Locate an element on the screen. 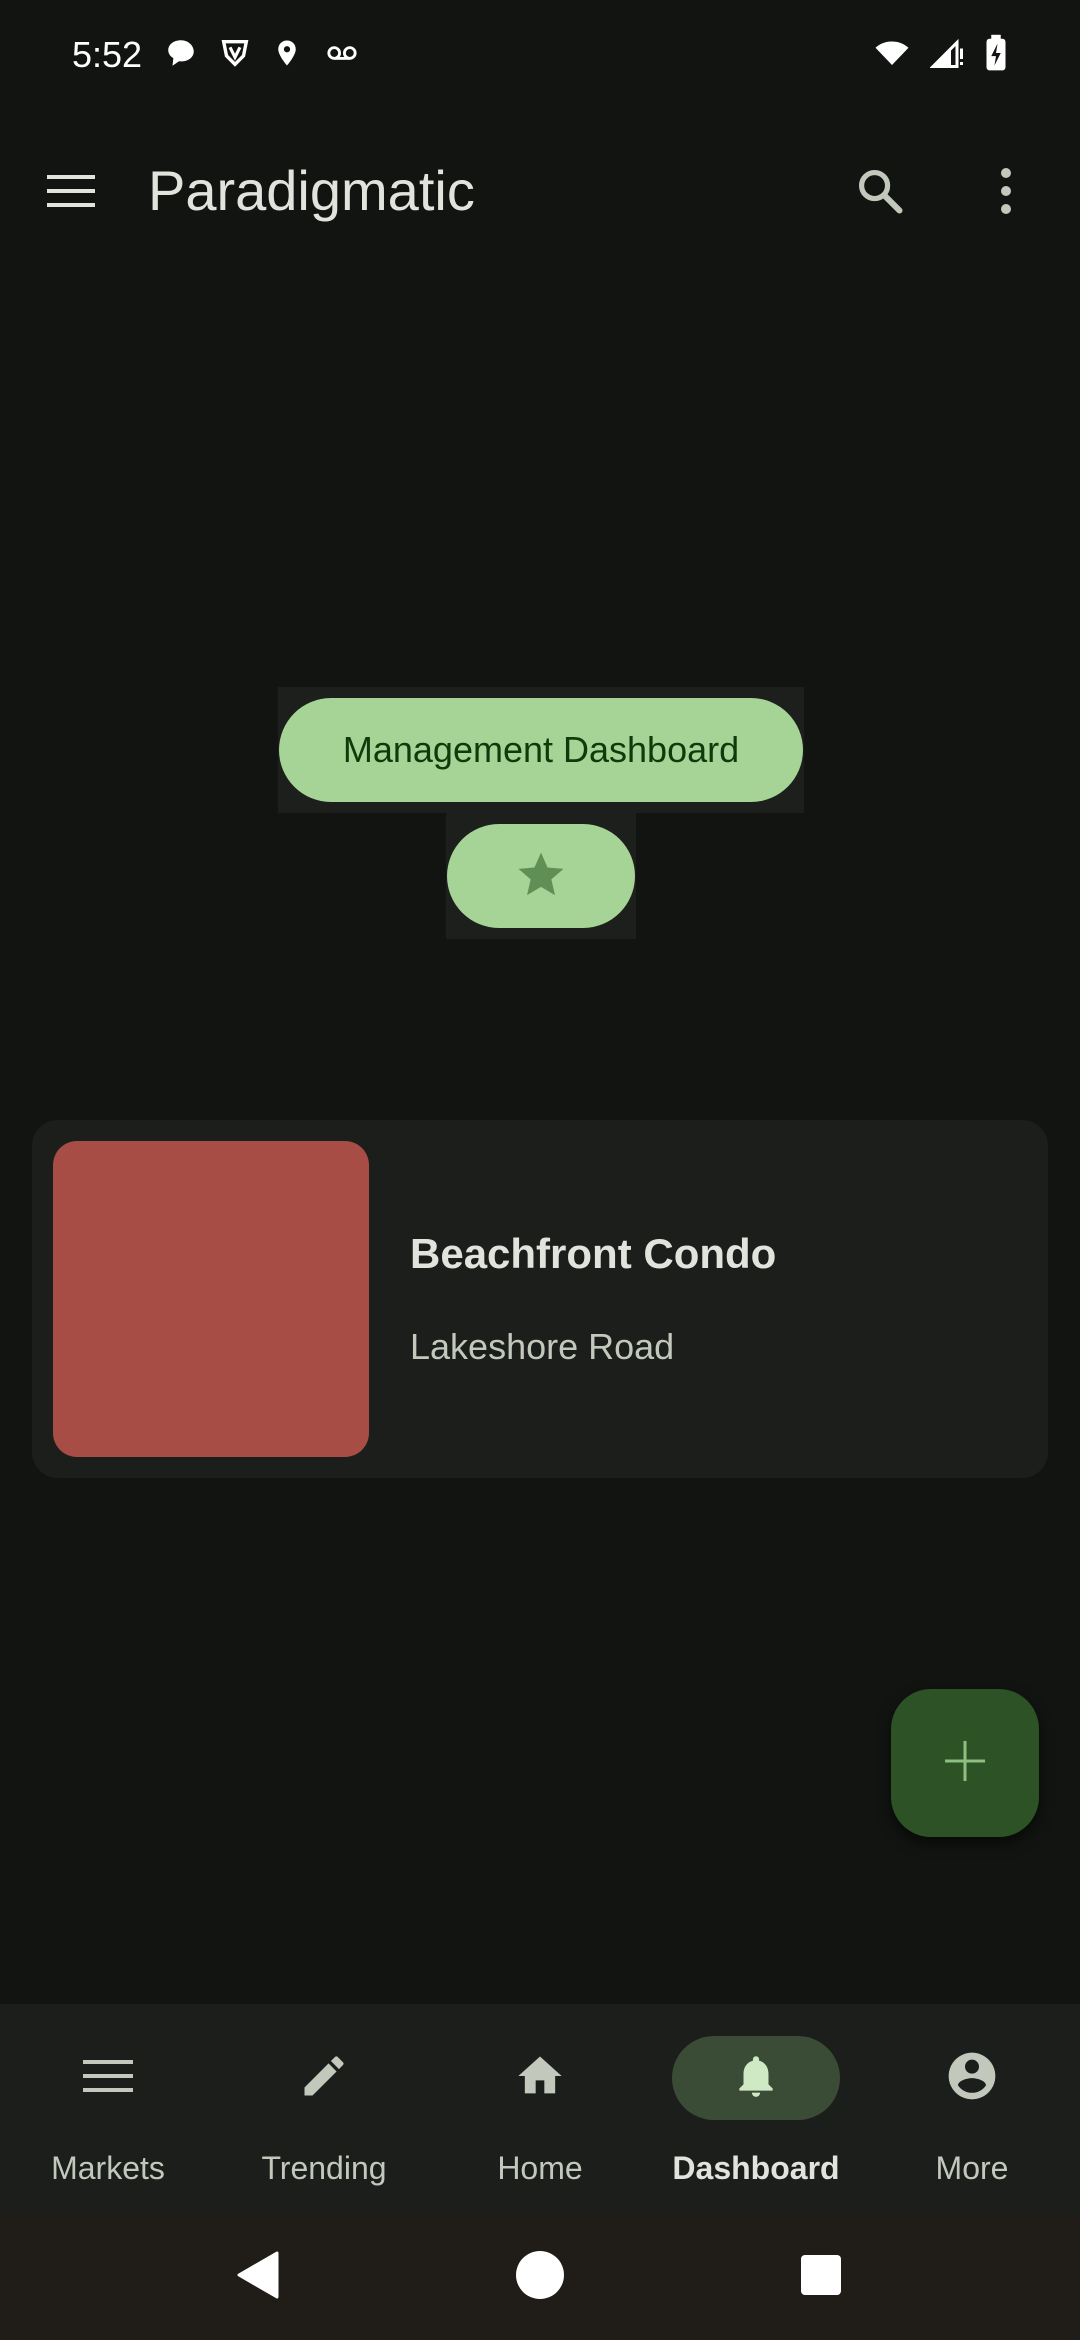  star-icon is located at coordinates (541, 876).